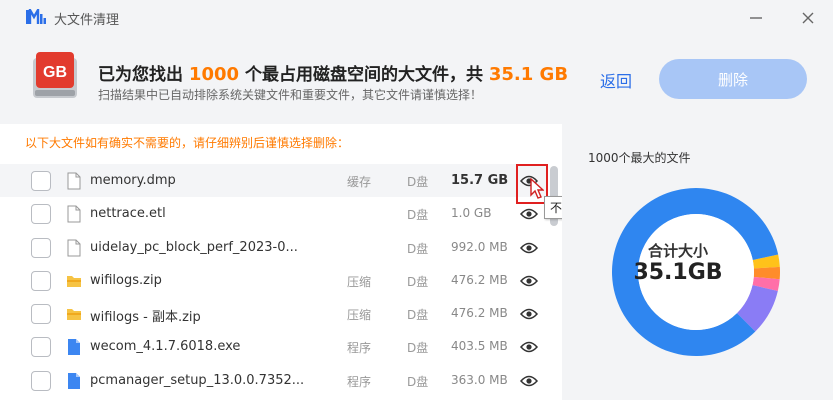 Image resolution: width=833 pixels, height=400 pixels. Describe the element at coordinates (677, 251) in the screenshot. I see `donut-center-label: 合计大小` at that location.